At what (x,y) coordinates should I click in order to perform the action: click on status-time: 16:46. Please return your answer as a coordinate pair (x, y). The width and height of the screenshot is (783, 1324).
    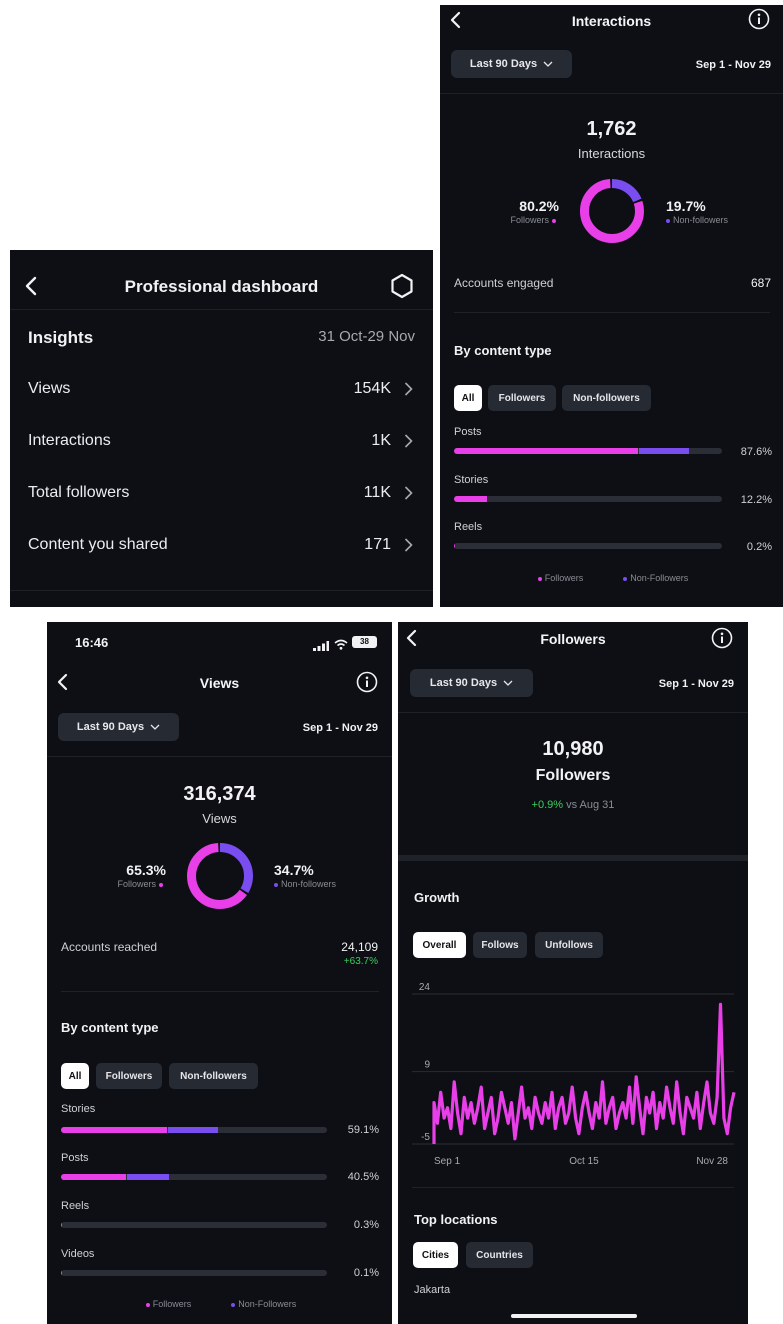
    Looking at the image, I should click on (92, 642).